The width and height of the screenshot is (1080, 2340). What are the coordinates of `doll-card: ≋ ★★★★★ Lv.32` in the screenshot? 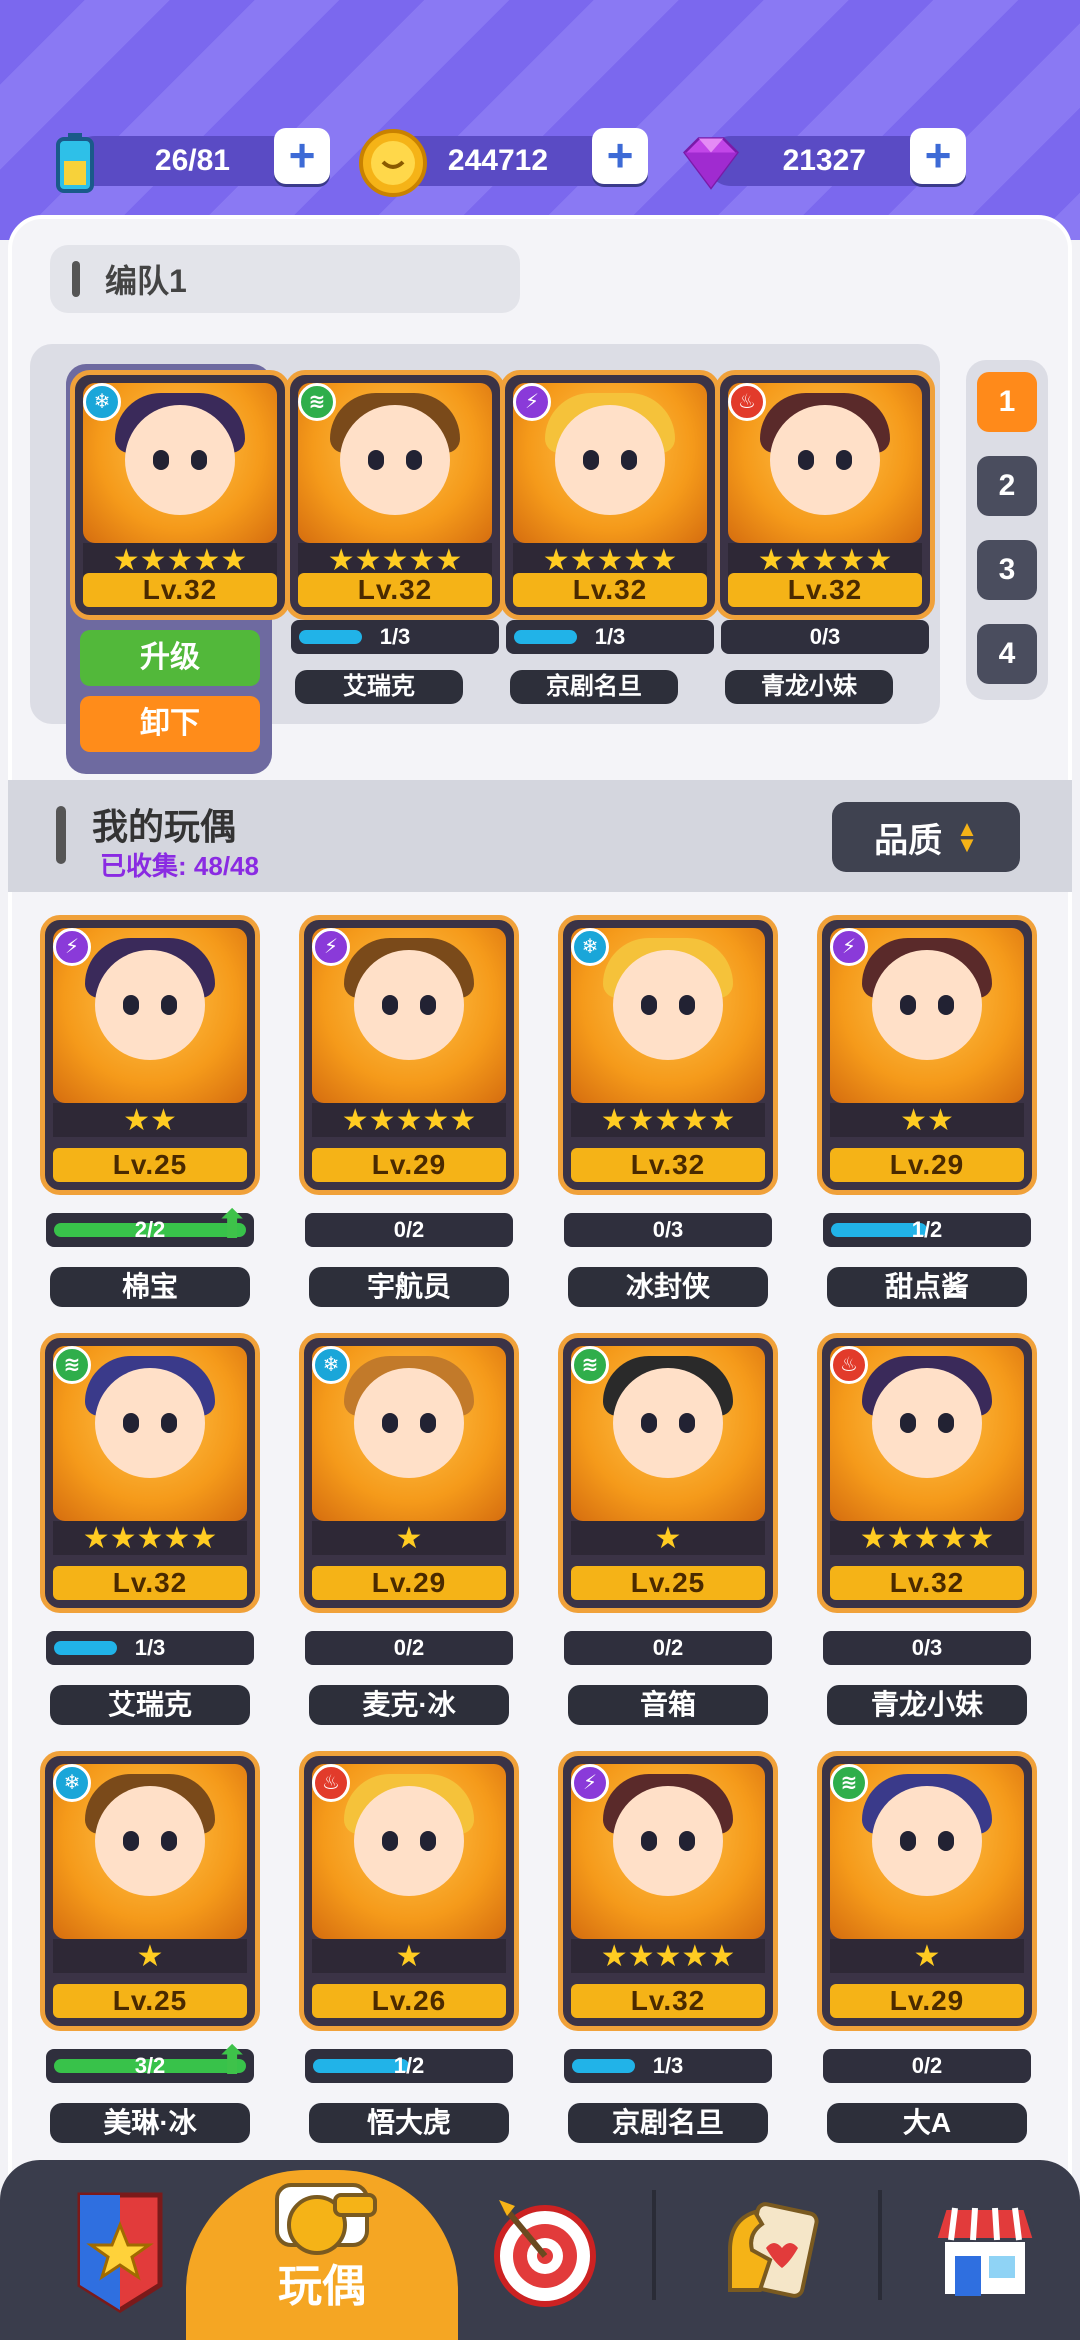 It's located at (150, 1473).